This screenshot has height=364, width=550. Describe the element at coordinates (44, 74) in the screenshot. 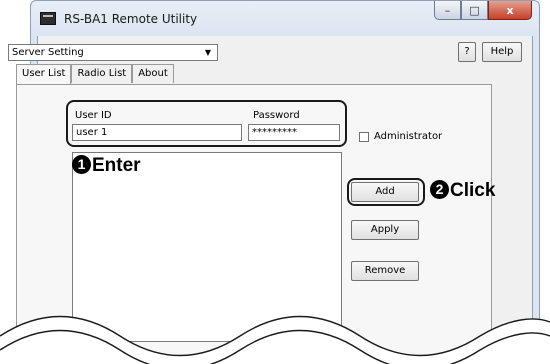

I see `tab-user-list: User List` at that location.